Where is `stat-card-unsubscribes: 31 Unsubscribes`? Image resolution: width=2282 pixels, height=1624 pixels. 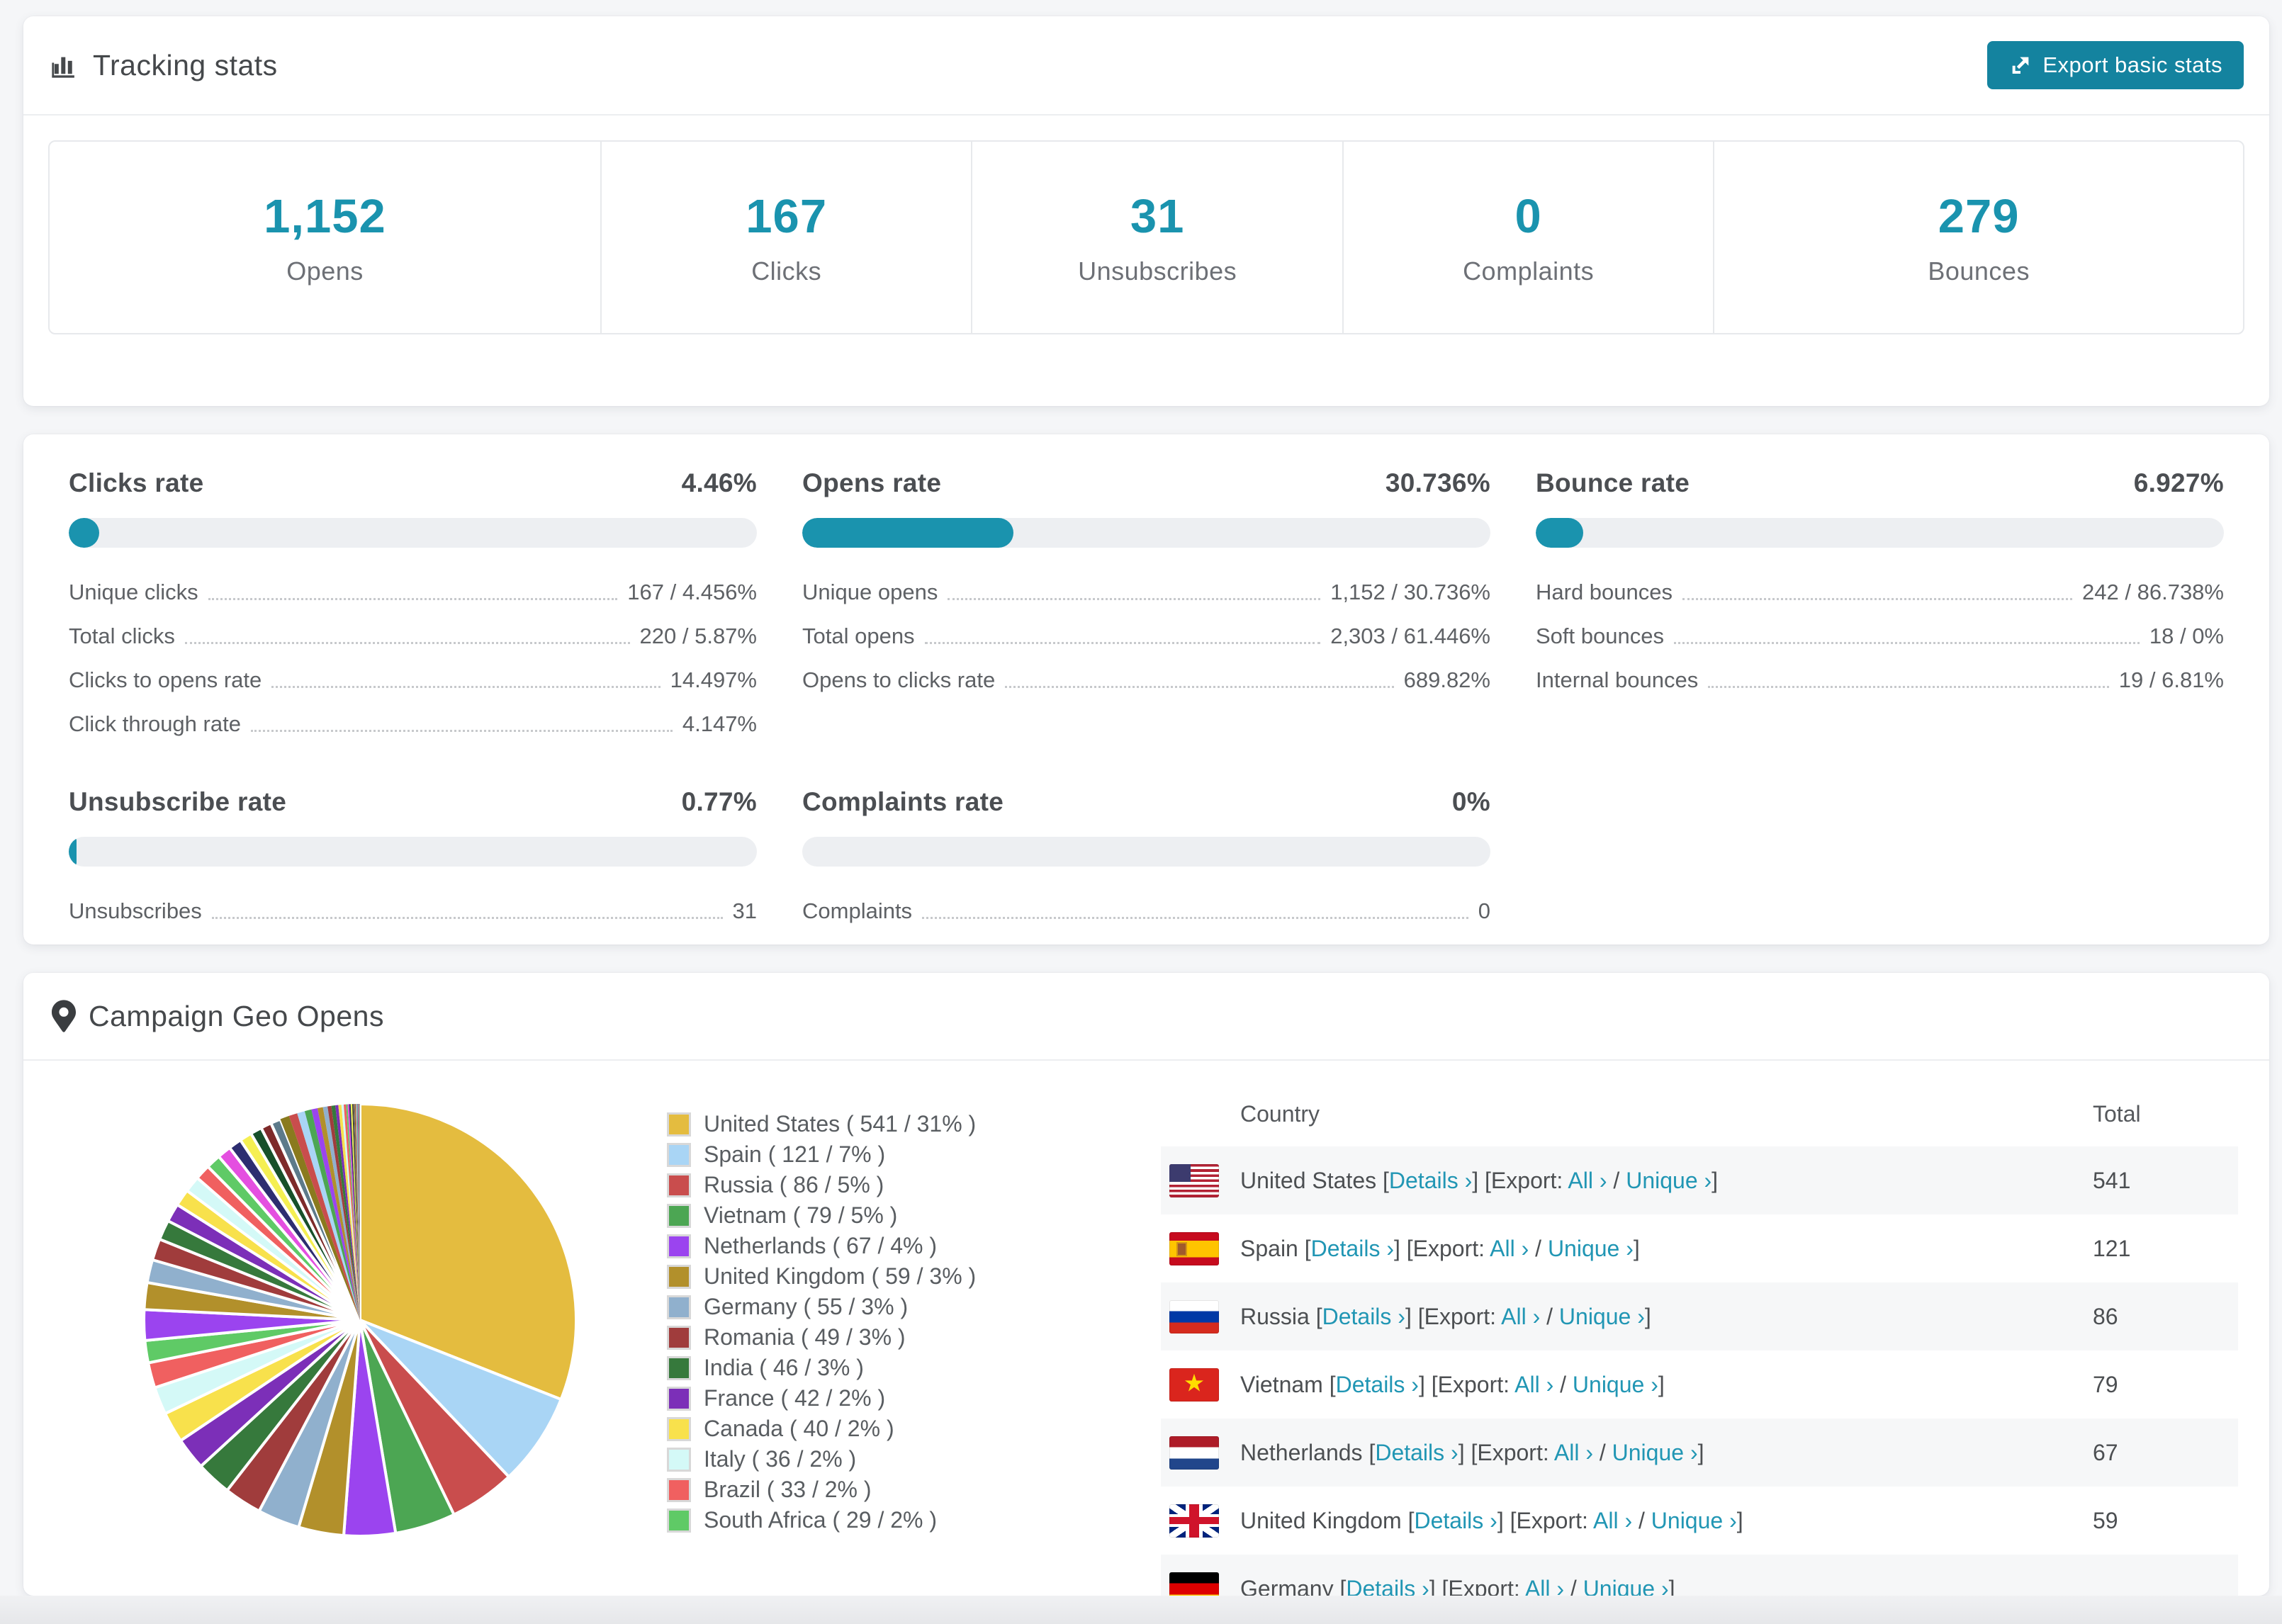 stat-card-unsubscribes: 31 Unsubscribes is located at coordinates (1157, 238).